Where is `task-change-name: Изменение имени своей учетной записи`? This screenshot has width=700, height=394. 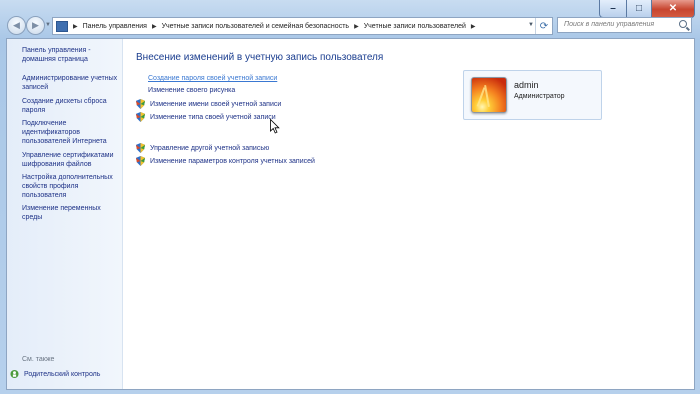
task-change-name: Изменение имени своей учетной записи is located at coordinates (208, 104).